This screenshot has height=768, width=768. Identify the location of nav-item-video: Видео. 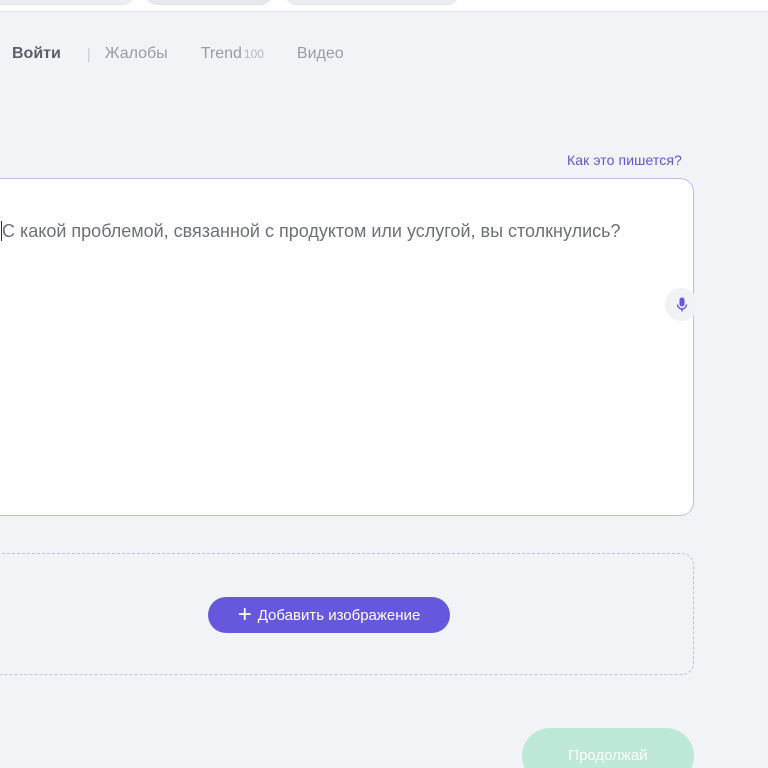
(320, 54).